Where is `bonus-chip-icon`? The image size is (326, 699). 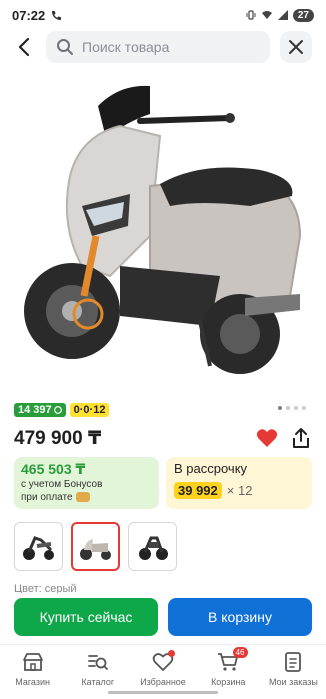 bonus-chip-icon is located at coordinates (82, 497).